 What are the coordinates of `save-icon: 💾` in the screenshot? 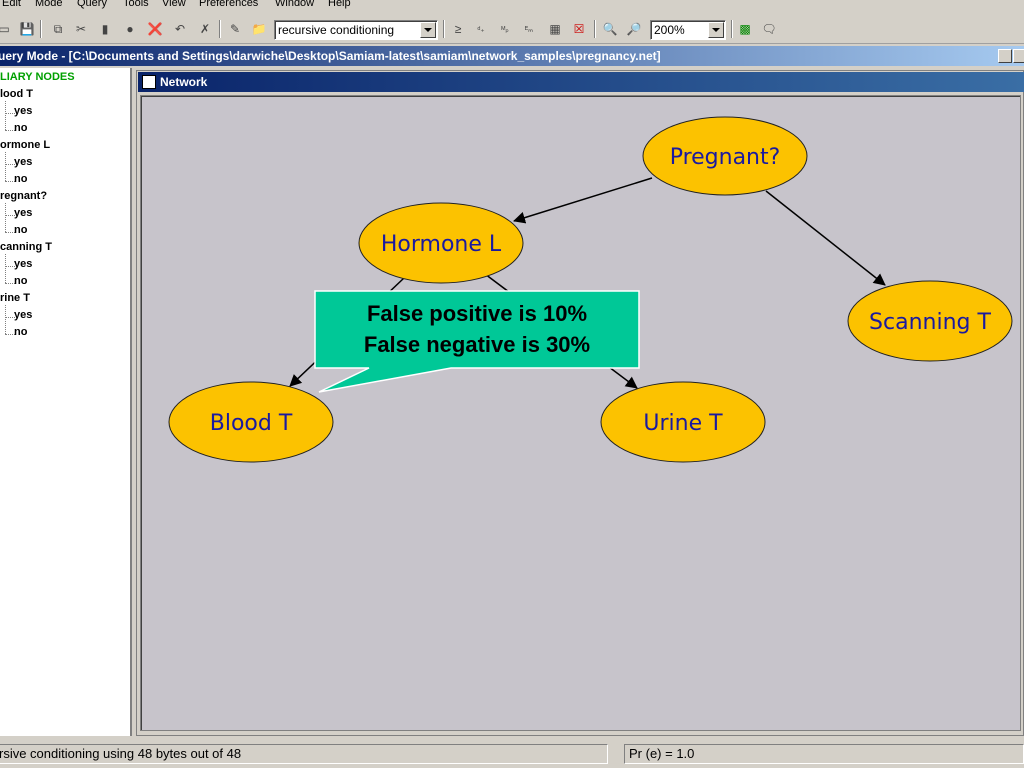 It's located at (27, 29).